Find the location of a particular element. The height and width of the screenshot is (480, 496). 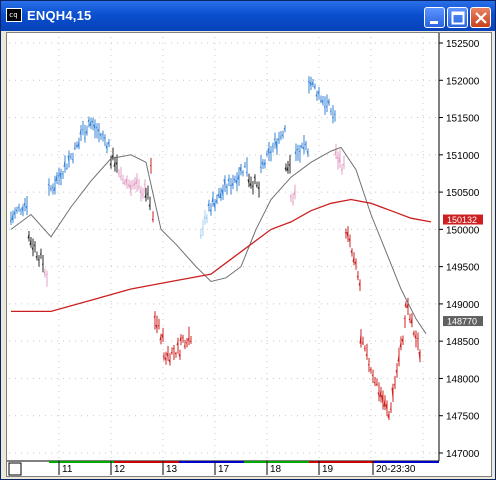

window-title: ENQH4,15 is located at coordinates (59, 15).